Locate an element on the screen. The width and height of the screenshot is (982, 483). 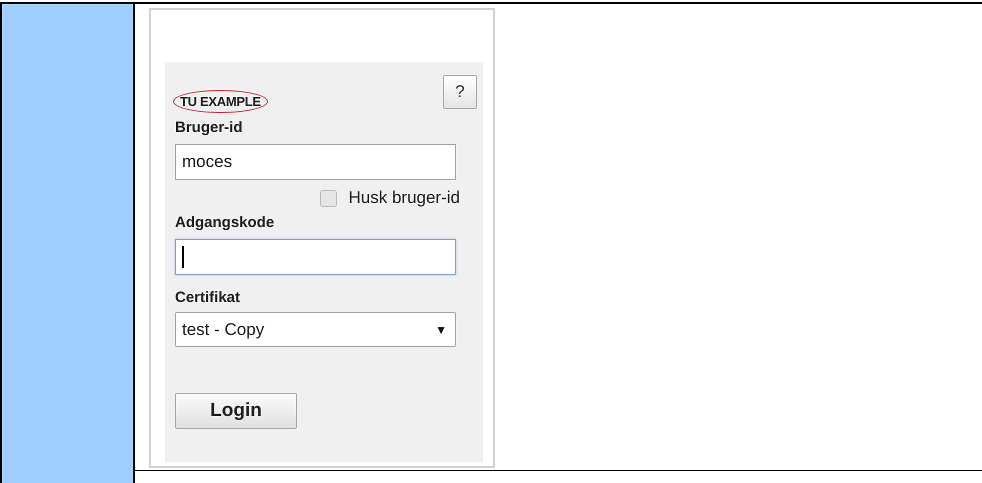
login-title: TU EXAMPLE is located at coordinates (220, 101).